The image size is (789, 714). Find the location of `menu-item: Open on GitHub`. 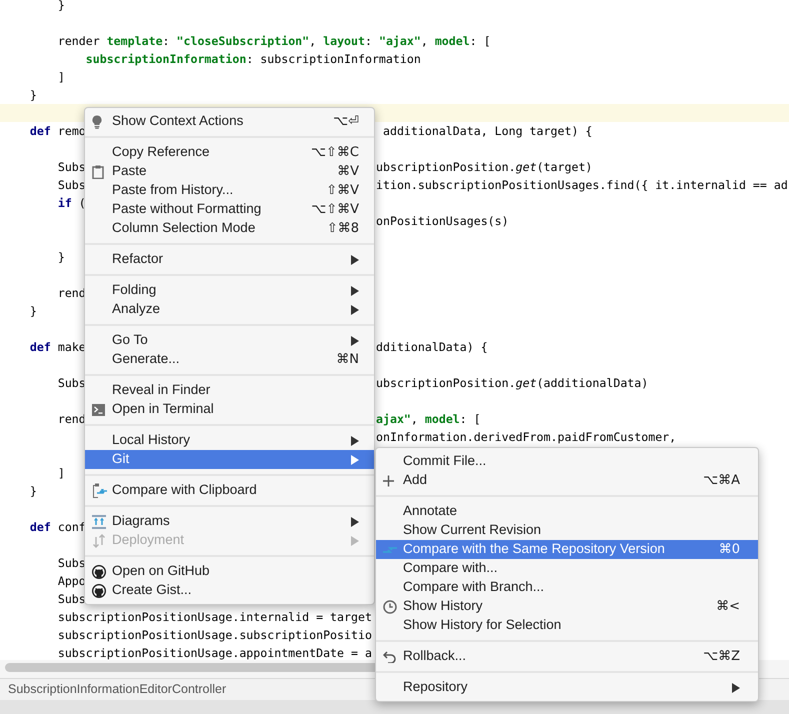

menu-item: Open on GitHub is located at coordinates (229, 571).